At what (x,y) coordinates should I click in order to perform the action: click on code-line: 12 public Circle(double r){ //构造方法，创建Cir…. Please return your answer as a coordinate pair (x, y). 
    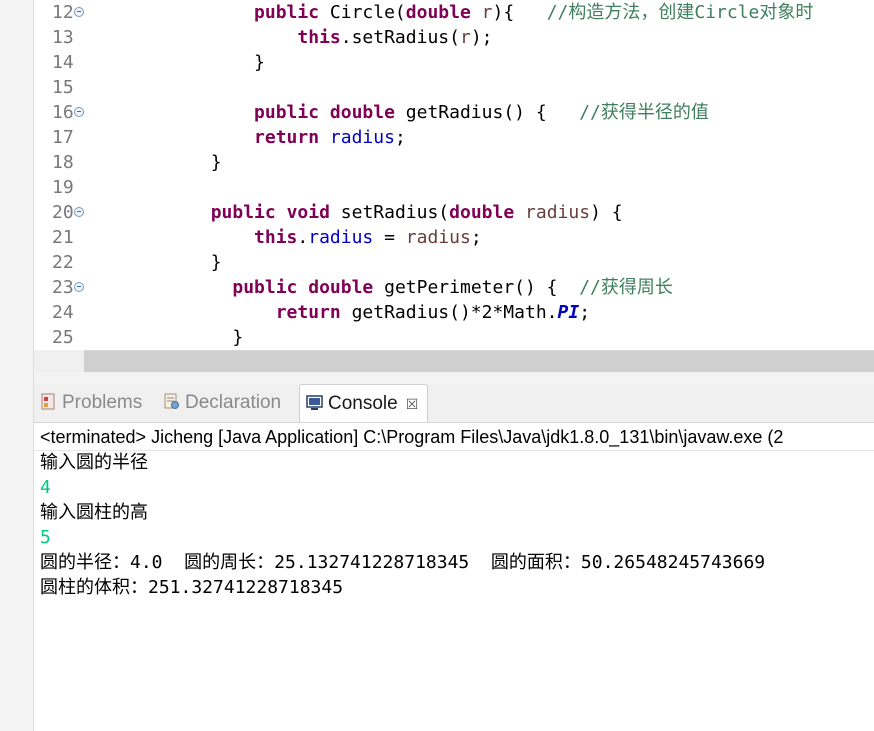
    Looking at the image, I should click on (454, 12).